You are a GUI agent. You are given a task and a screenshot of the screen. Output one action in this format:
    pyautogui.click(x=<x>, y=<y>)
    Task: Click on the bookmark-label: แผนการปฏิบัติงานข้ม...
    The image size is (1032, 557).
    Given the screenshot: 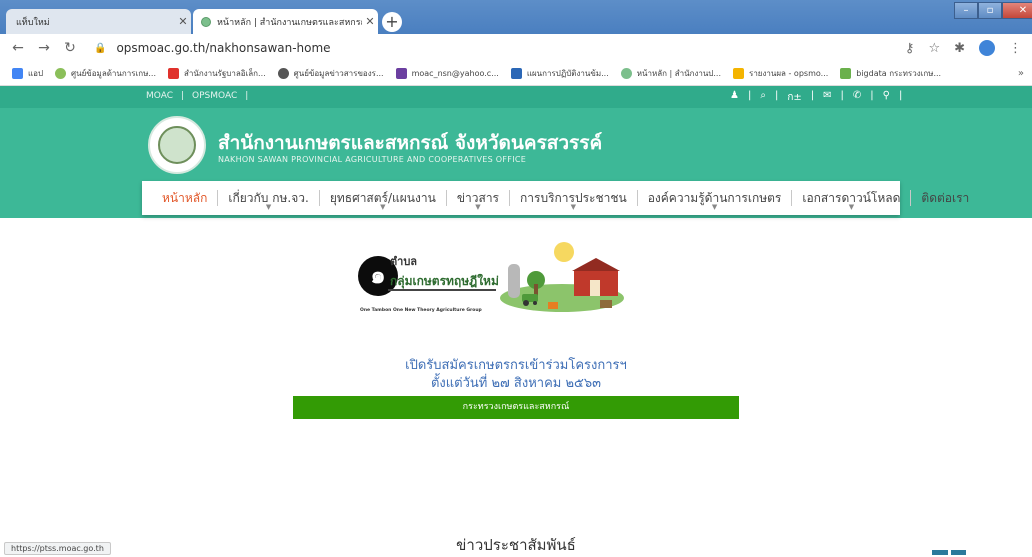 What is the action you would take?
    pyautogui.click(x=567, y=73)
    